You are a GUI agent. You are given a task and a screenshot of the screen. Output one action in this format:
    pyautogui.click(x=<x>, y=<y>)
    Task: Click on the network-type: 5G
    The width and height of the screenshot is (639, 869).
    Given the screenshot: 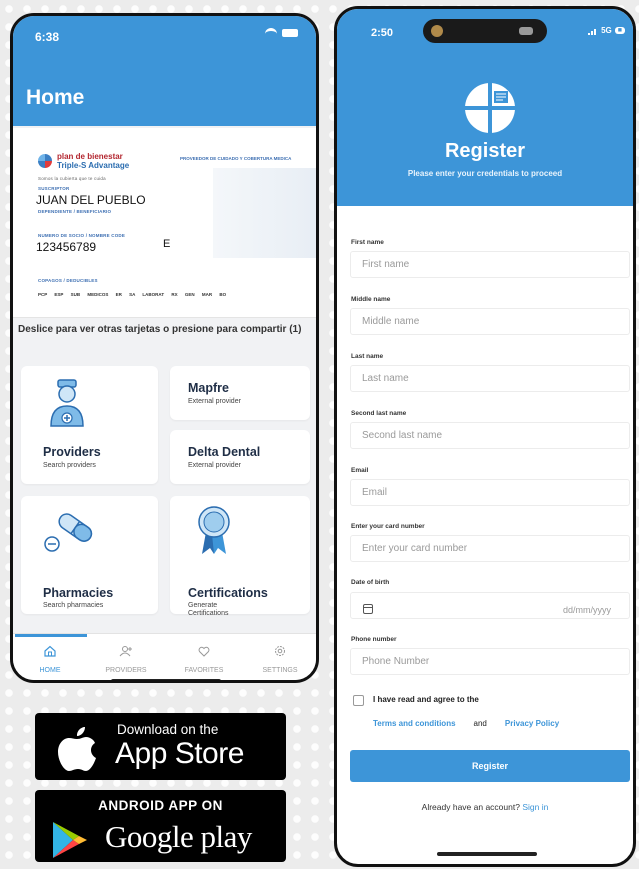 What is the action you would take?
    pyautogui.click(x=606, y=30)
    